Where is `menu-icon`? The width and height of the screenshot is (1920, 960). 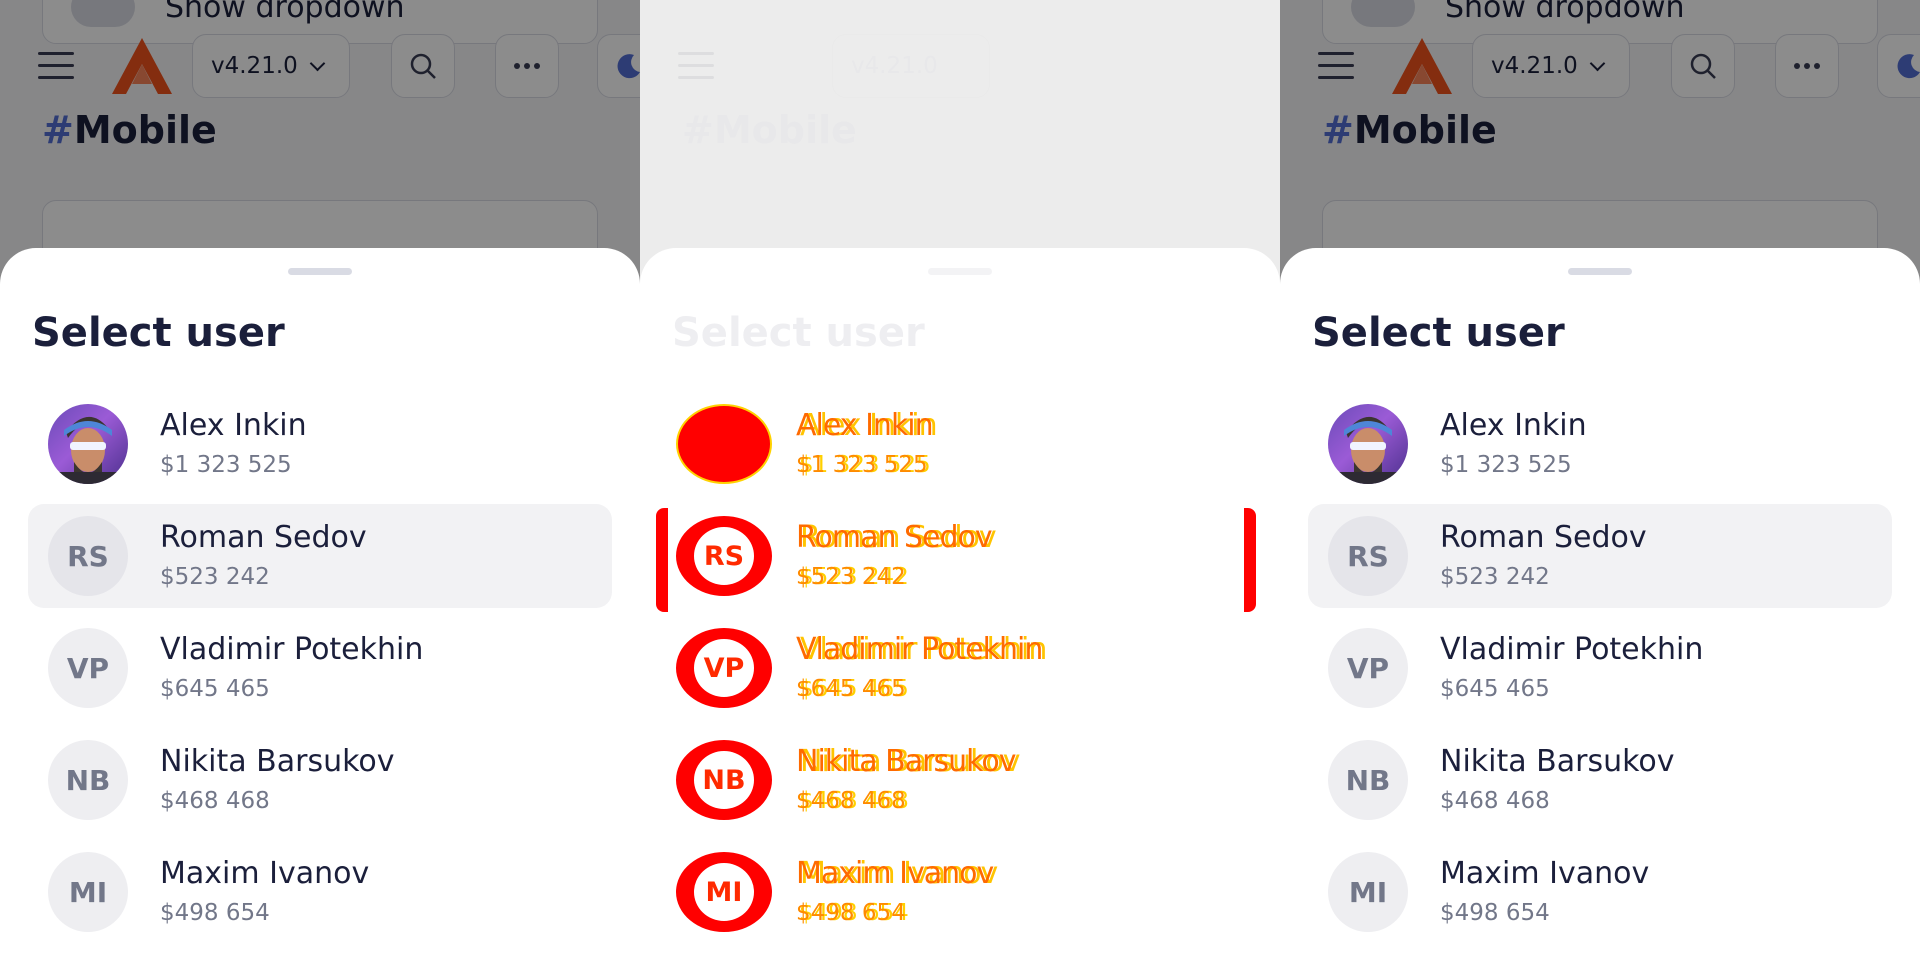 menu-icon is located at coordinates (696, 66).